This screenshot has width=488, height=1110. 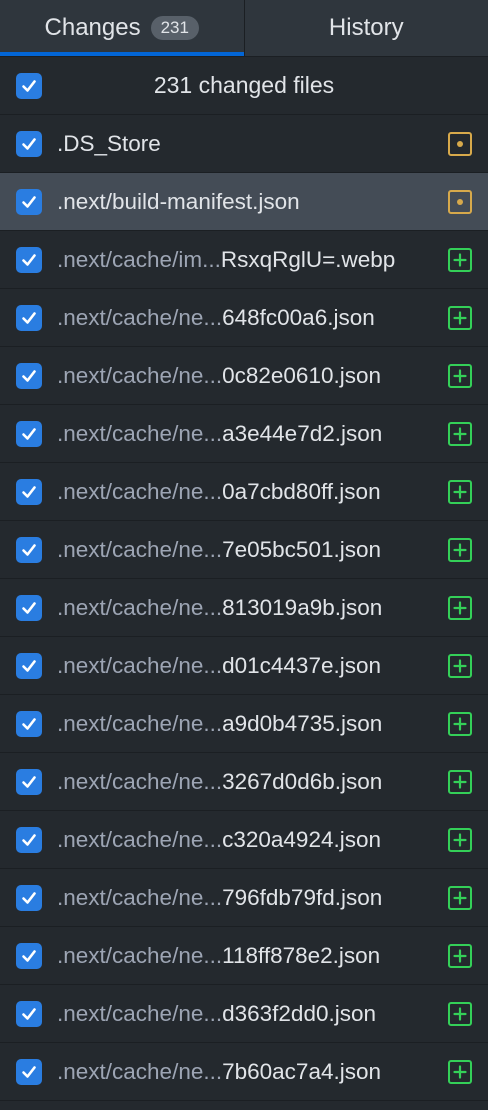 I want to click on file-name: a3e44e7d2.json, so click(x=302, y=433).